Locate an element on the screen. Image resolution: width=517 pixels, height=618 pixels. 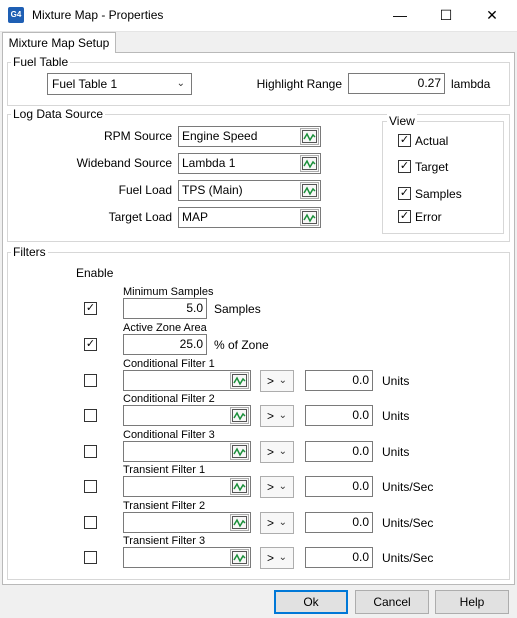
fuel-load-value: TPS (Main) is located at coordinates (212, 190).